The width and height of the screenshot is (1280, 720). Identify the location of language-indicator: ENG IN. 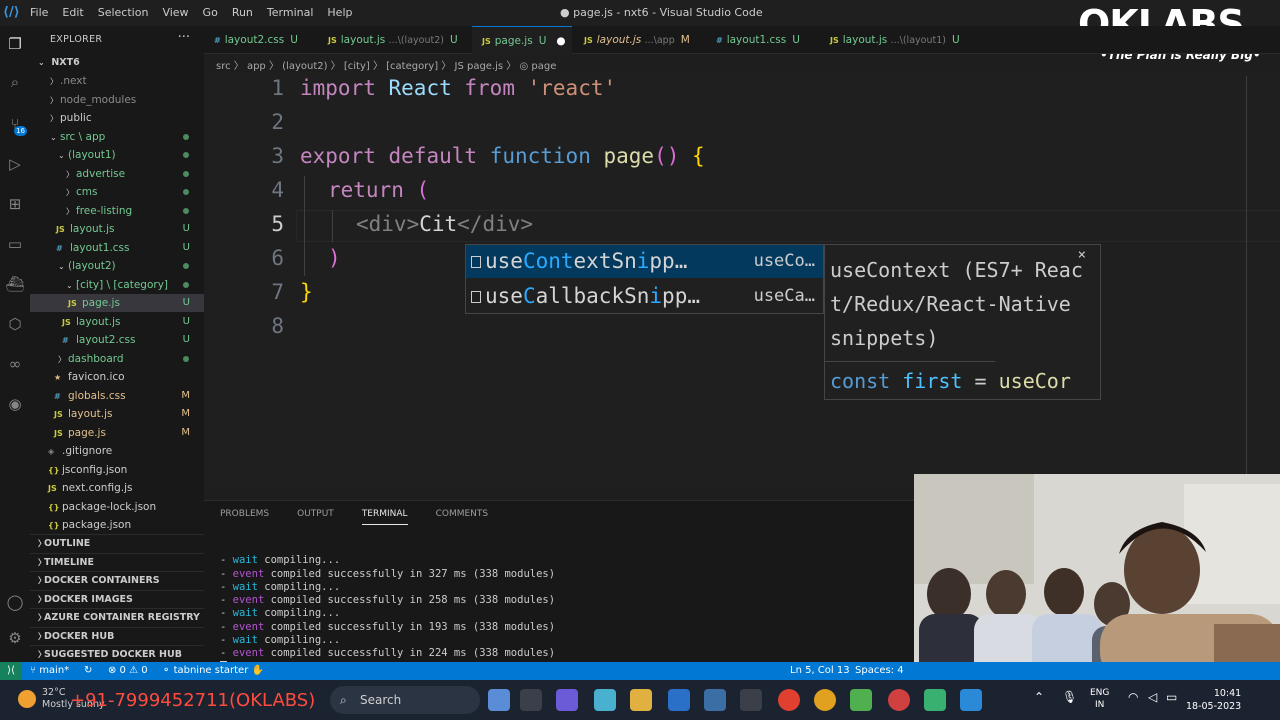
(1099, 699).